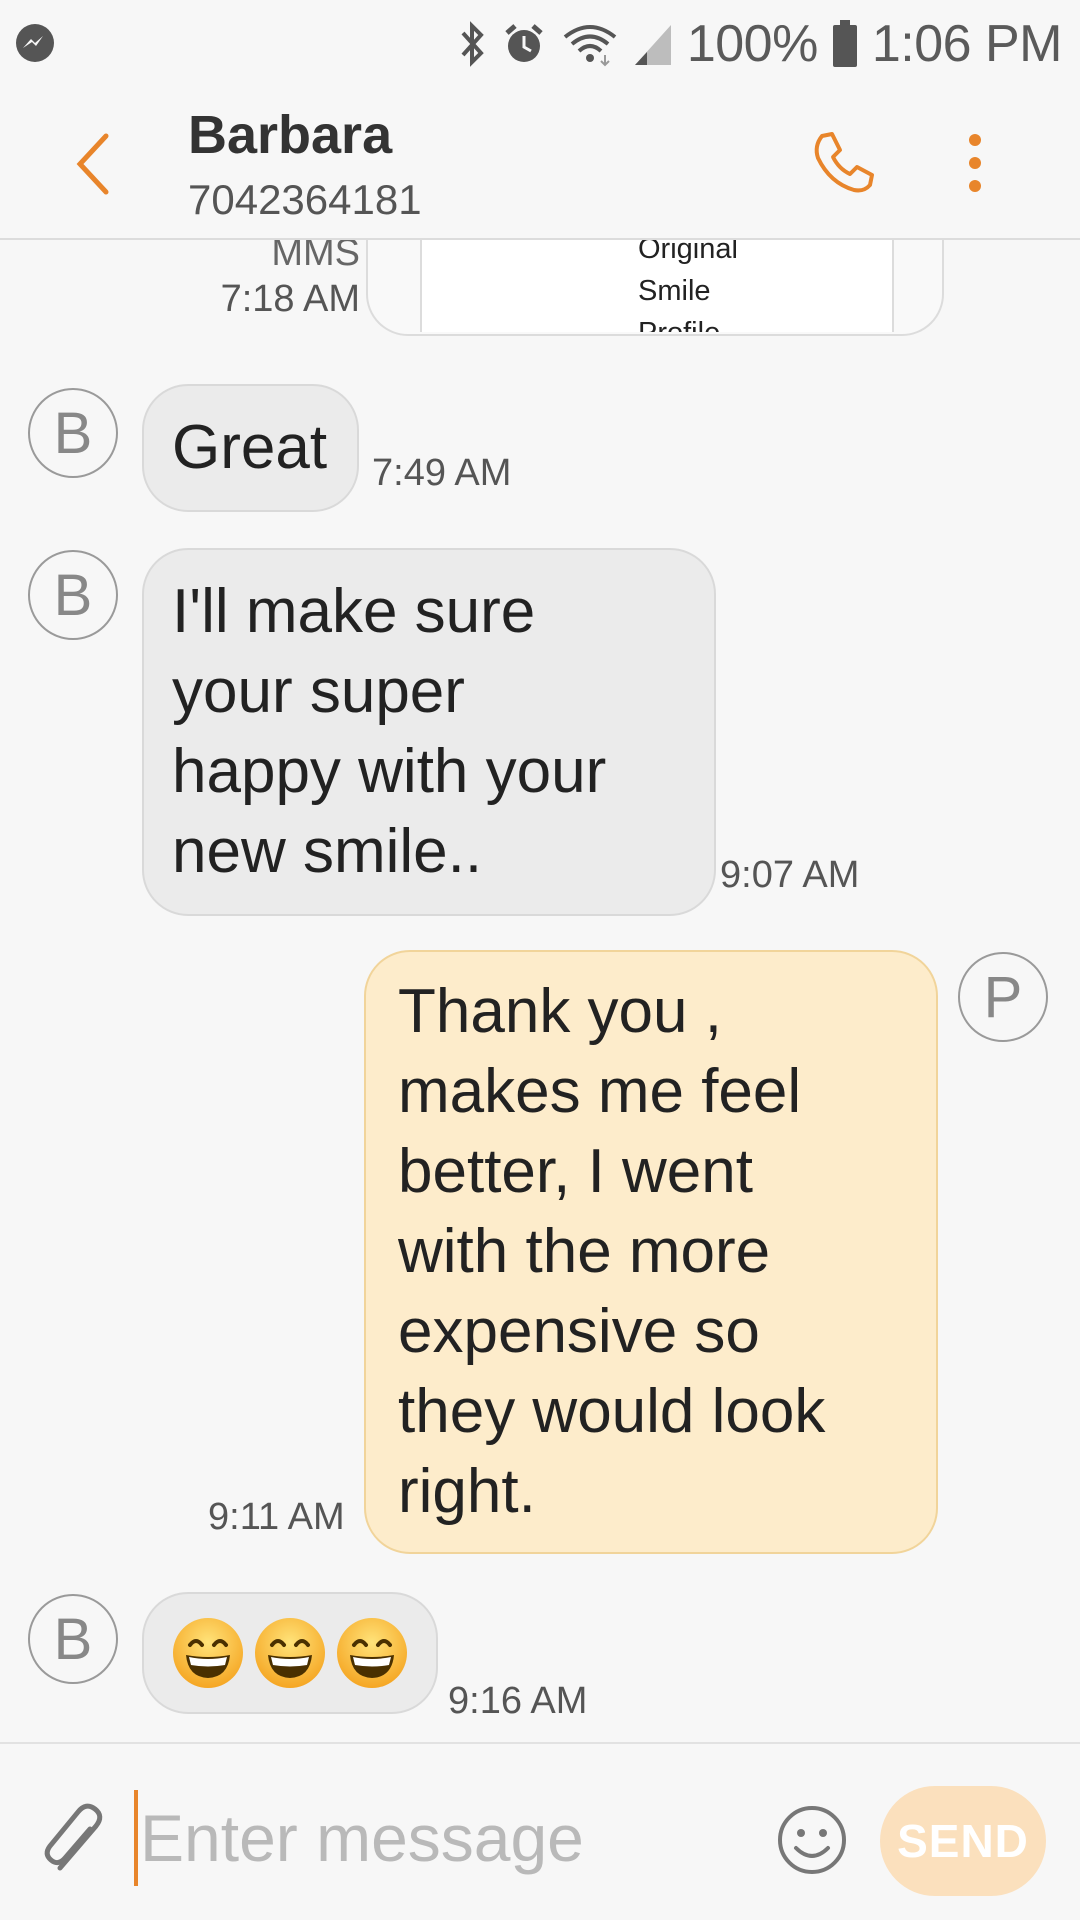  Describe the element at coordinates (963, 1841) in the screenshot. I see `send-button: SEND` at that location.